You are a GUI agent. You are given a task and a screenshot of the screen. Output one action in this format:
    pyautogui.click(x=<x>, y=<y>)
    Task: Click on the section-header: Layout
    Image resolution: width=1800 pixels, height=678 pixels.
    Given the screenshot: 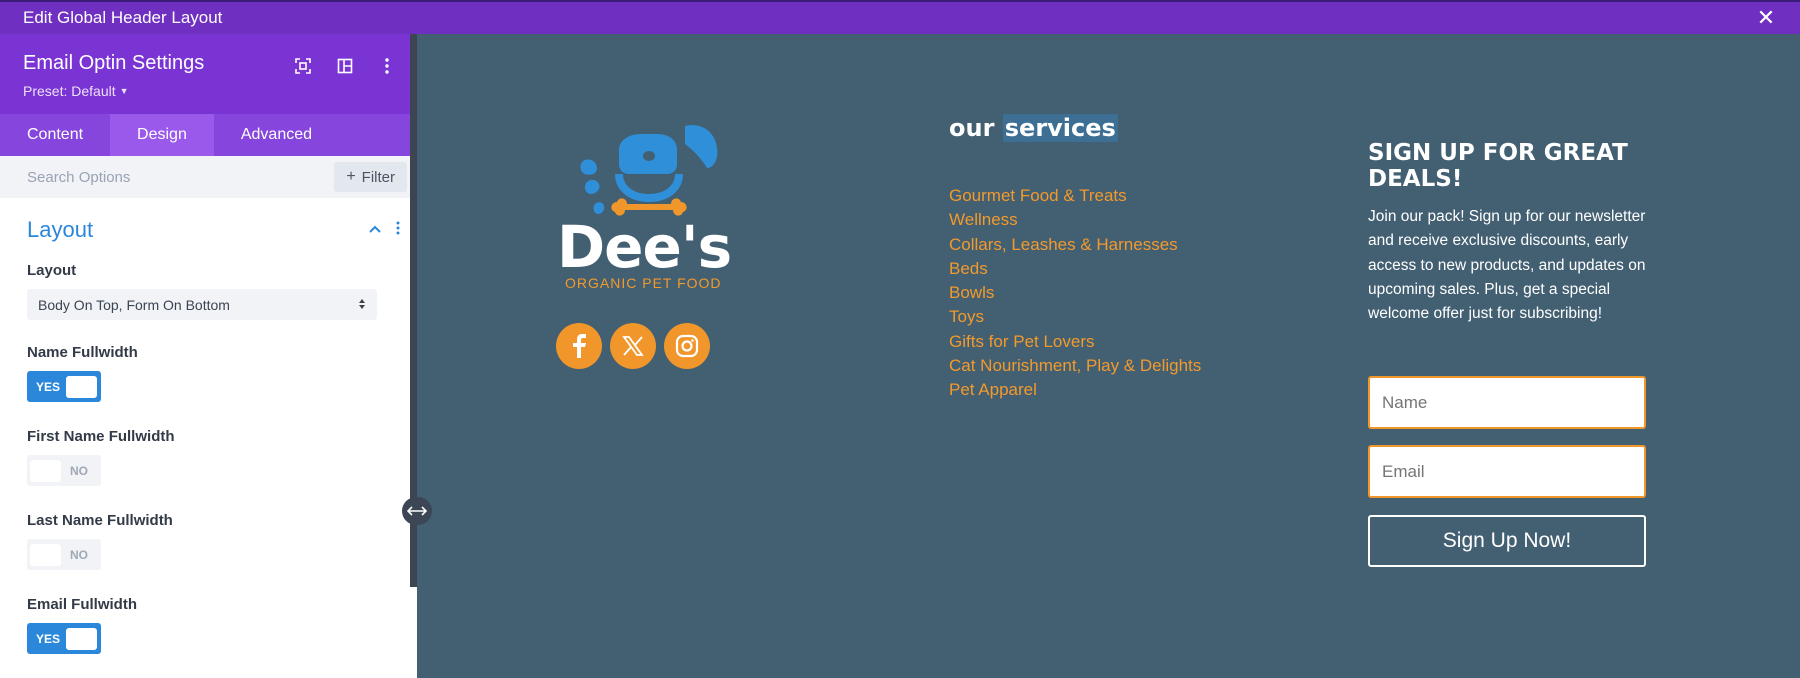 What is the action you would take?
    pyautogui.click(x=213, y=230)
    